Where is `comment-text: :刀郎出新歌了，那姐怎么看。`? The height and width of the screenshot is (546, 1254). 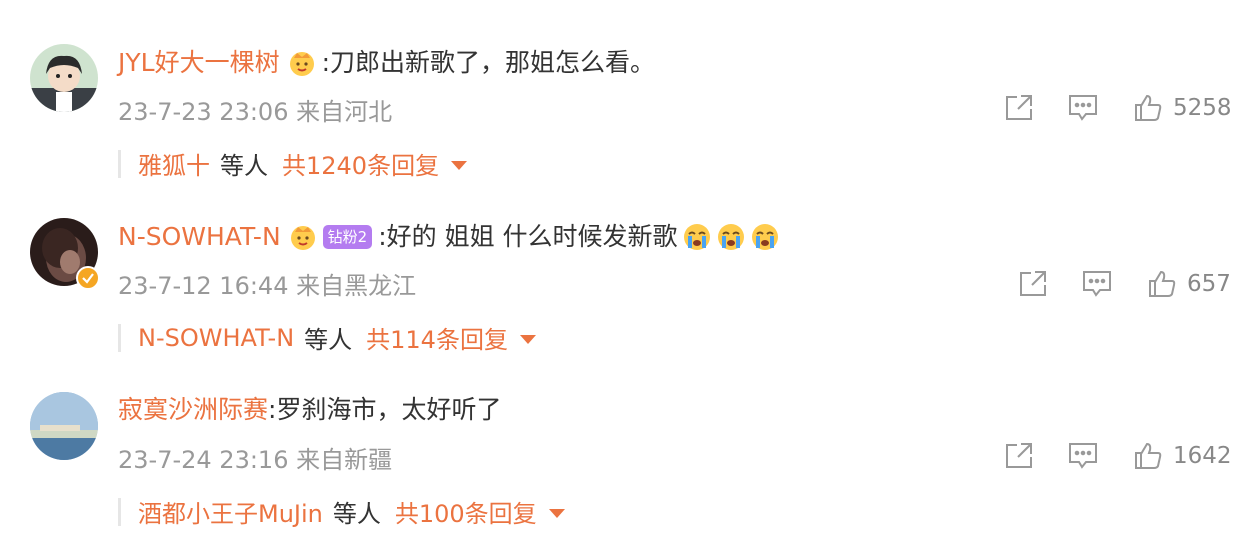 comment-text: :刀郎出新歌了，那姐怎么看。 is located at coordinates (488, 62).